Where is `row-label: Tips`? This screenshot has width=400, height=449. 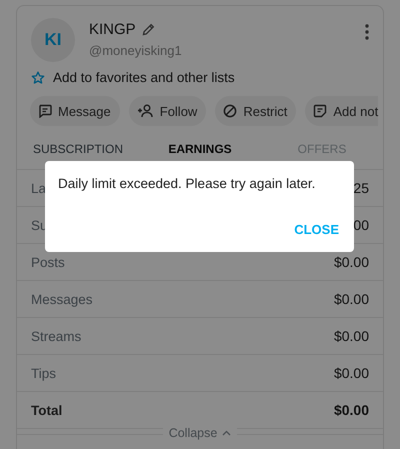 row-label: Tips is located at coordinates (43, 373).